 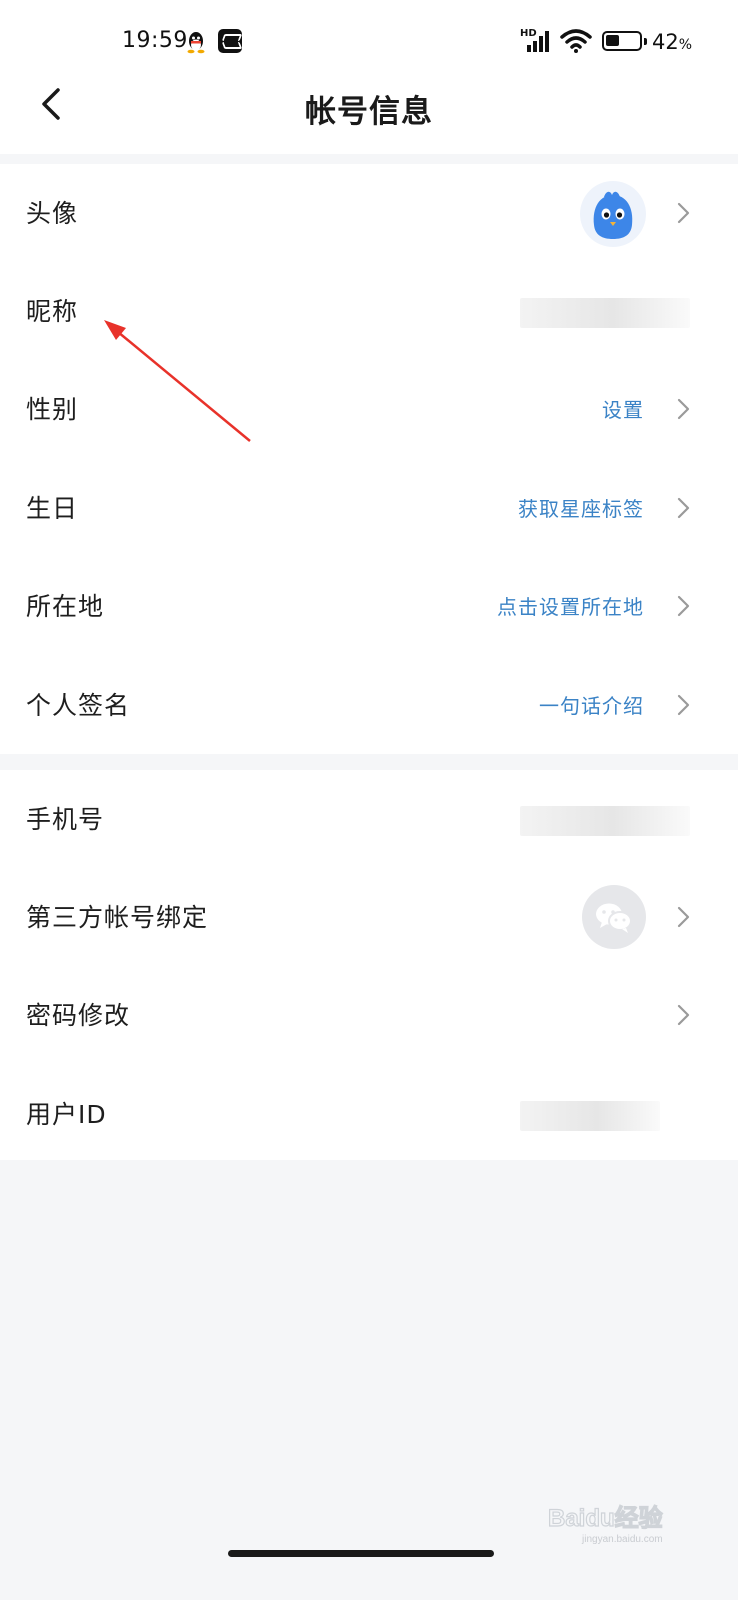 What do you see at coordinates (230, 41) in the screenshot?
I see `capcut-icon` at bounding box center [230, 41].